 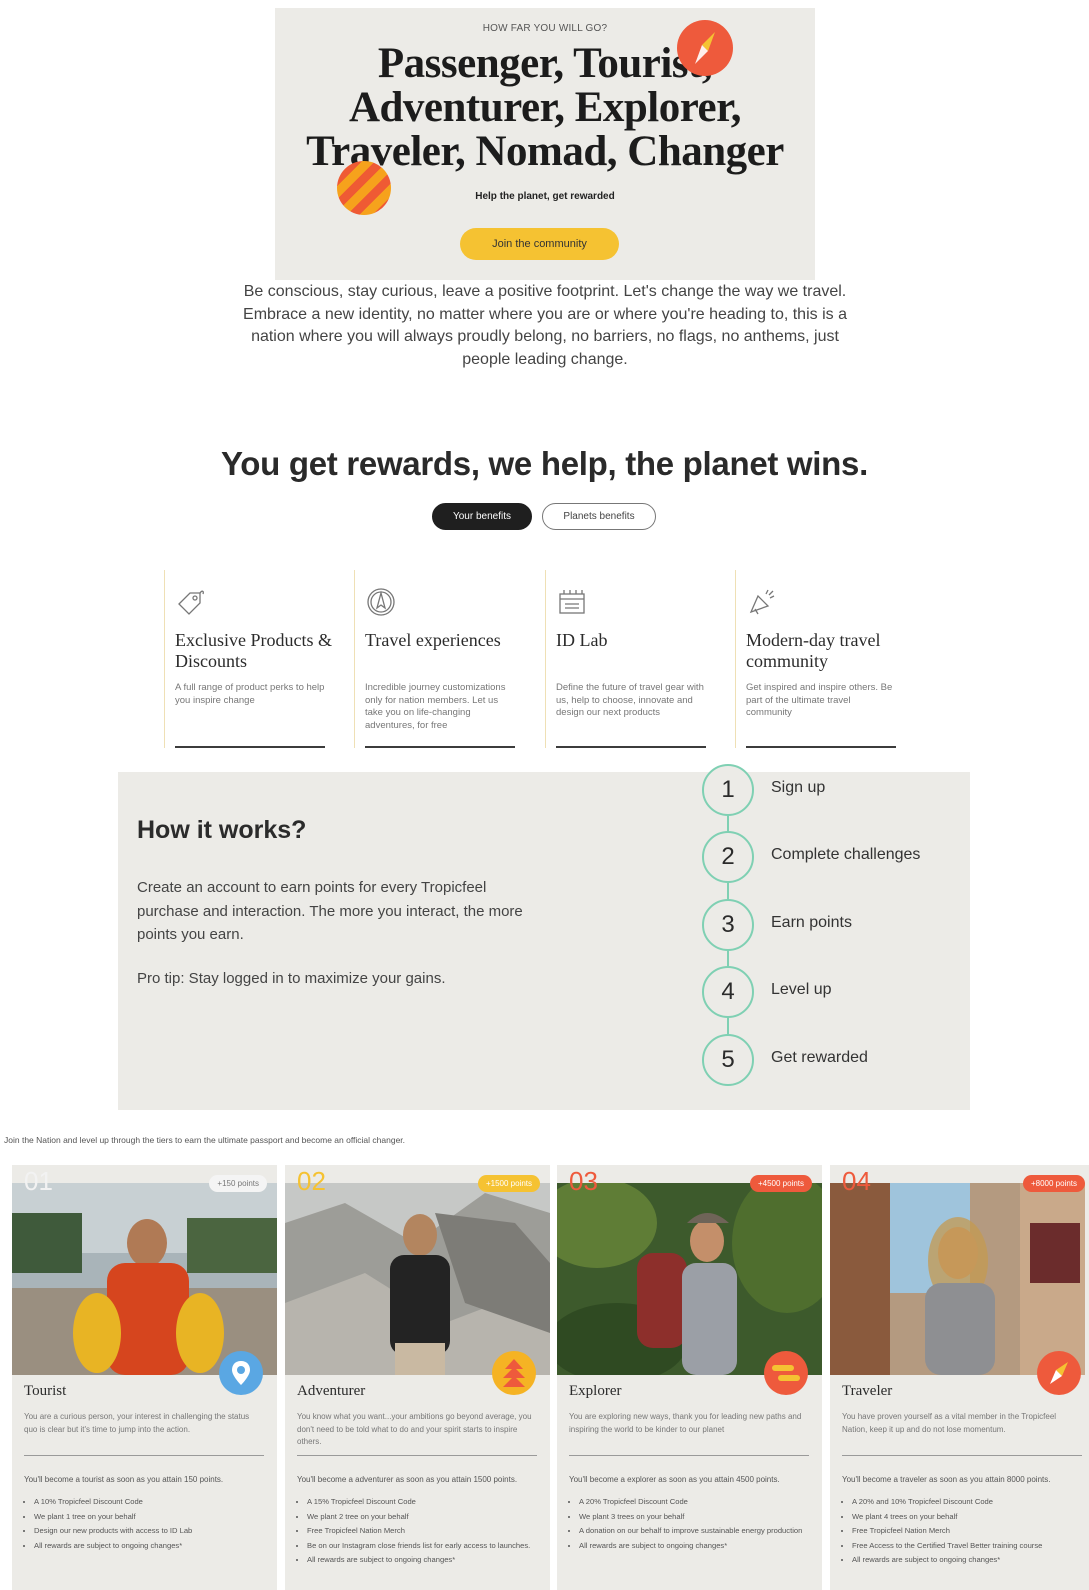 What do you see at coordinates (331, 1391) in the screenshot?
I see `tier-name: Adventurer` at bounding box center [331, 1391].